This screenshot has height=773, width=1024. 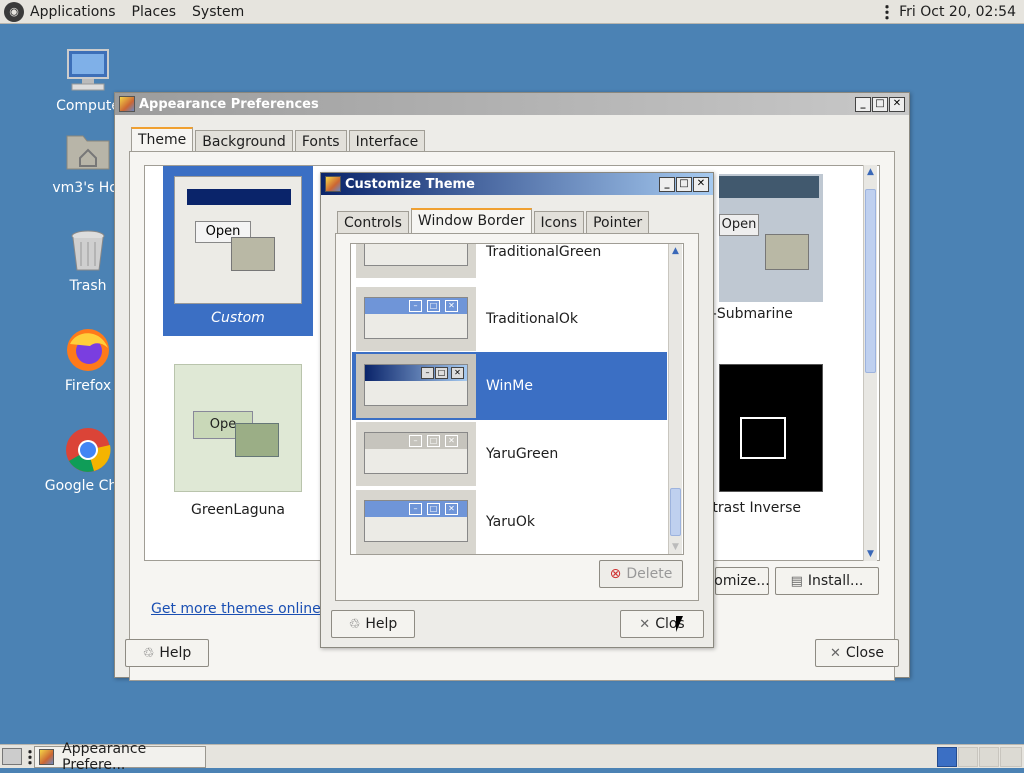 What do you see at coordinates (559, 223) in the screenshot?
I see `tab-icons: Icons` at bounding box center [559, 223].